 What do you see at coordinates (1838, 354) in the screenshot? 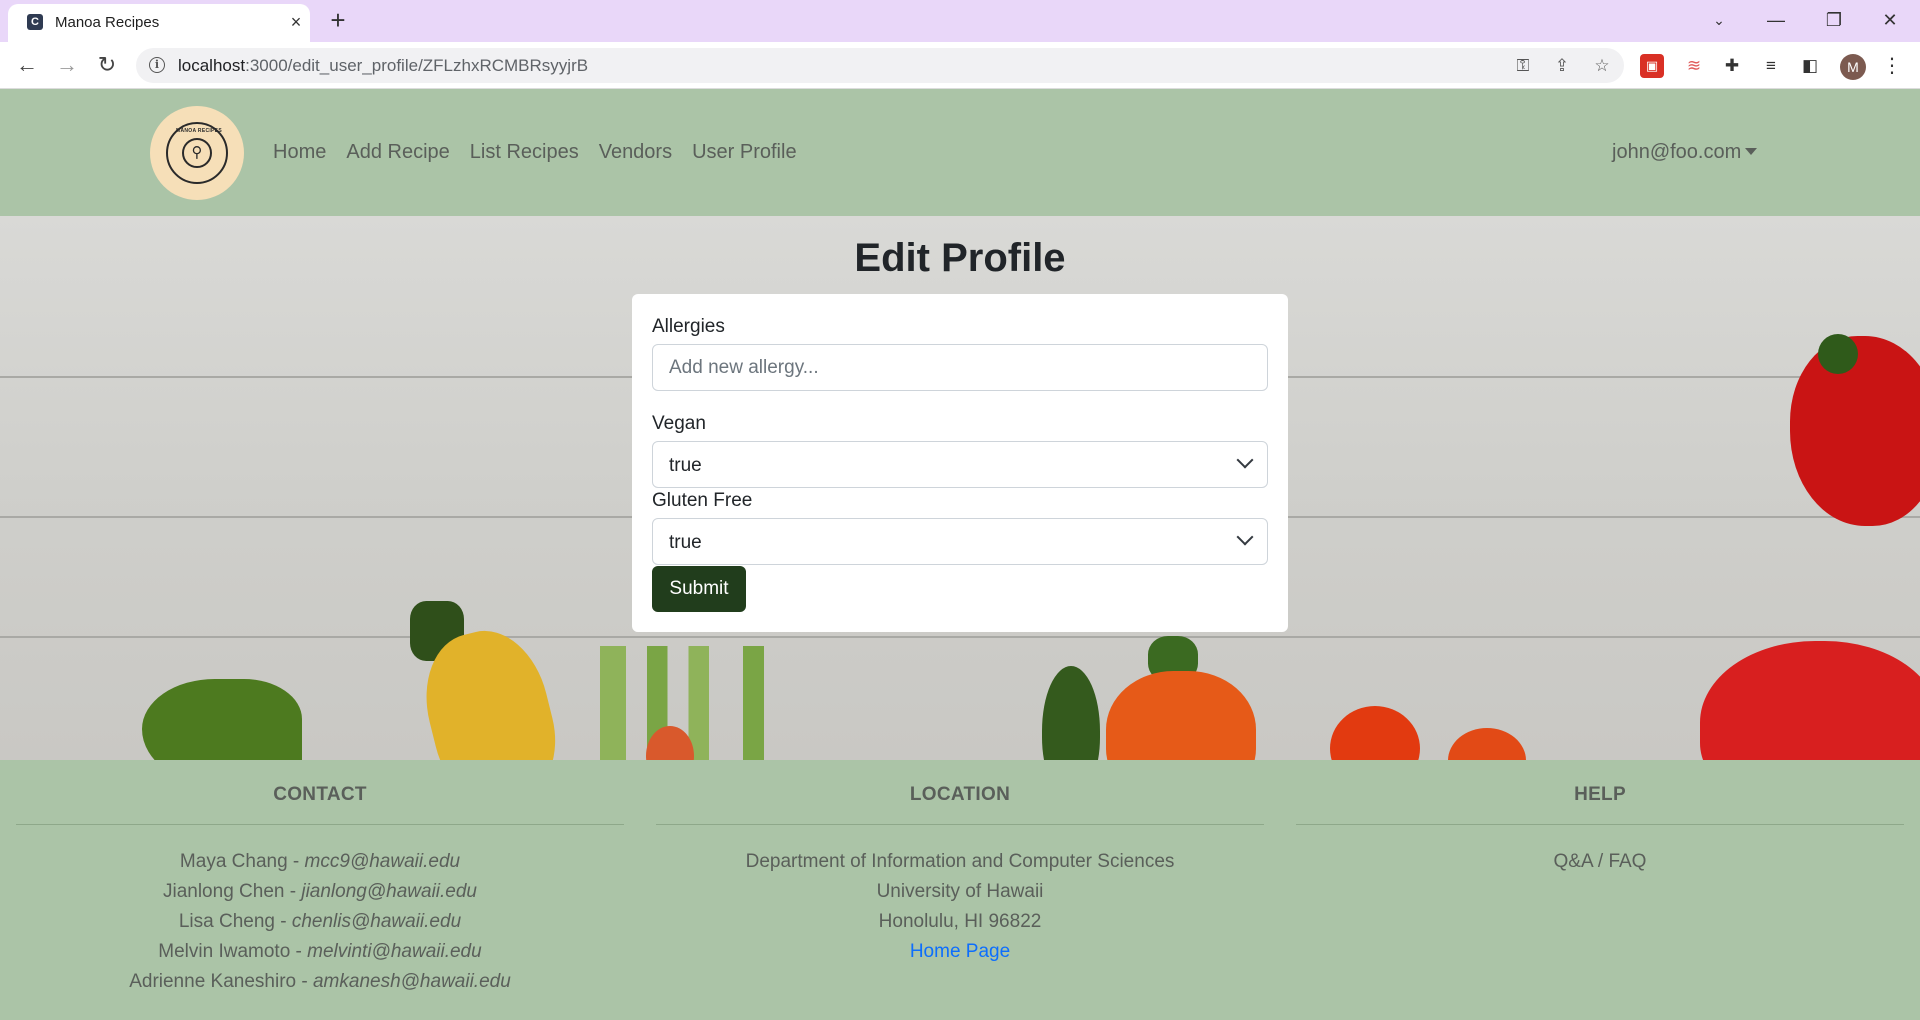
I see `red-pepper-stem-image` at bounding box center [1838, 354].